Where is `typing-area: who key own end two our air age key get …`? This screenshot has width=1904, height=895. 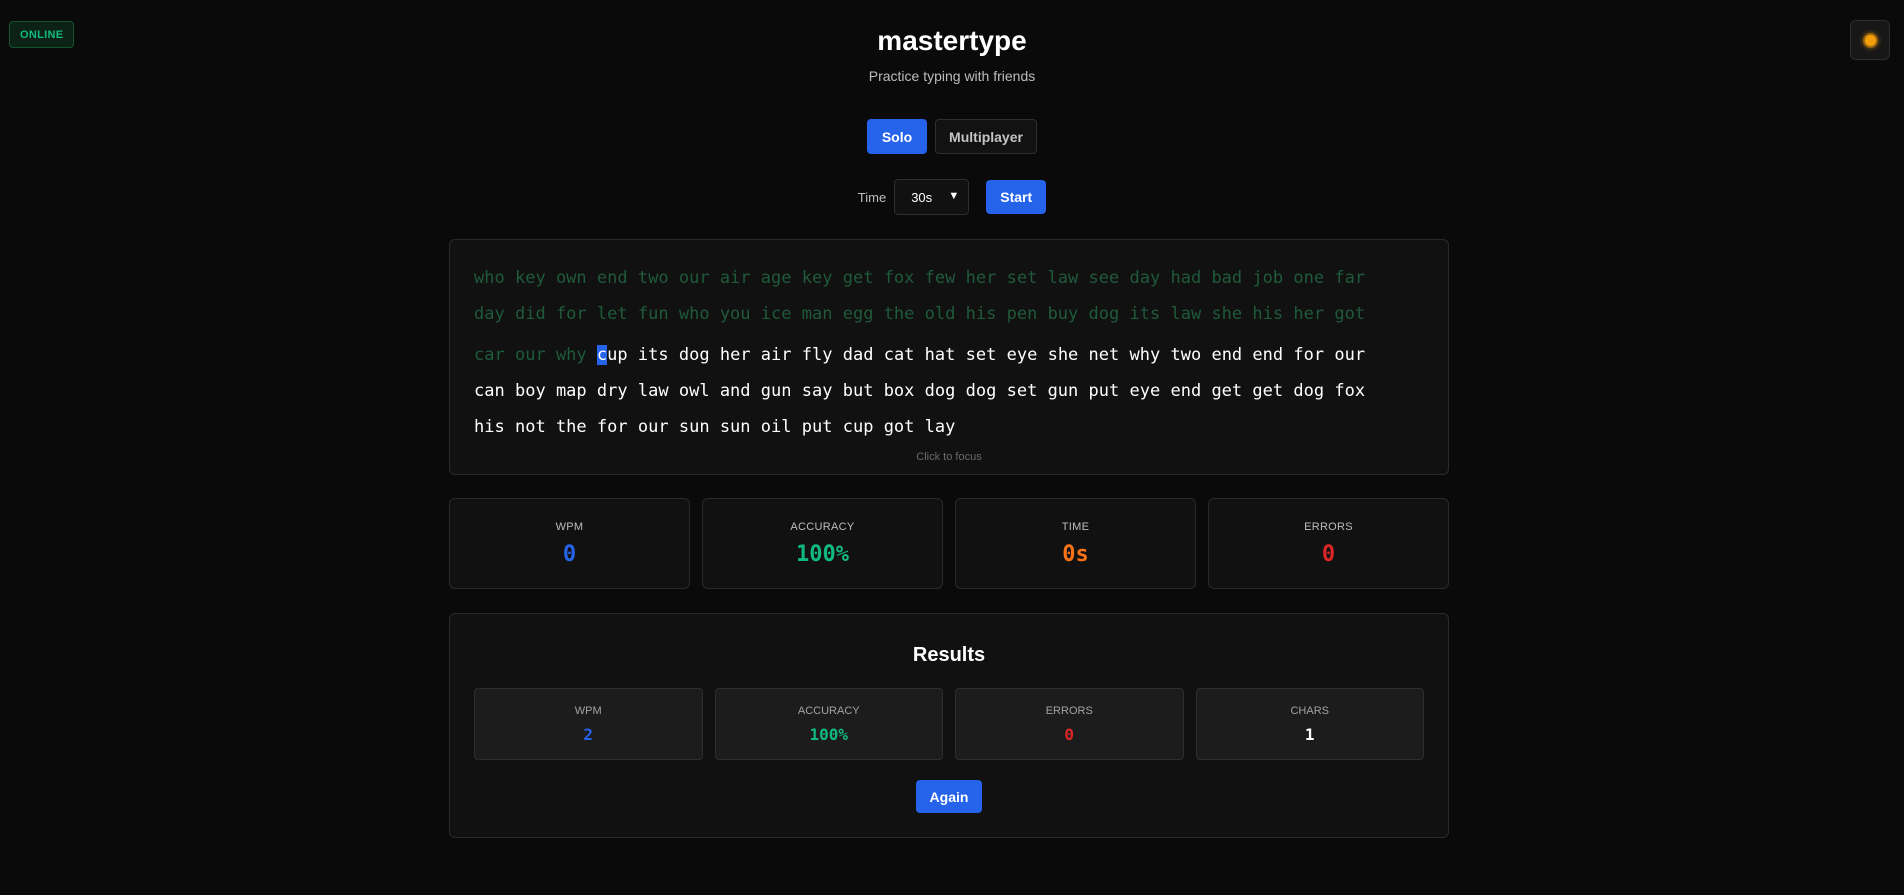 typing-area: who key own end two our air age key get … is located at coordinates (949, 357).